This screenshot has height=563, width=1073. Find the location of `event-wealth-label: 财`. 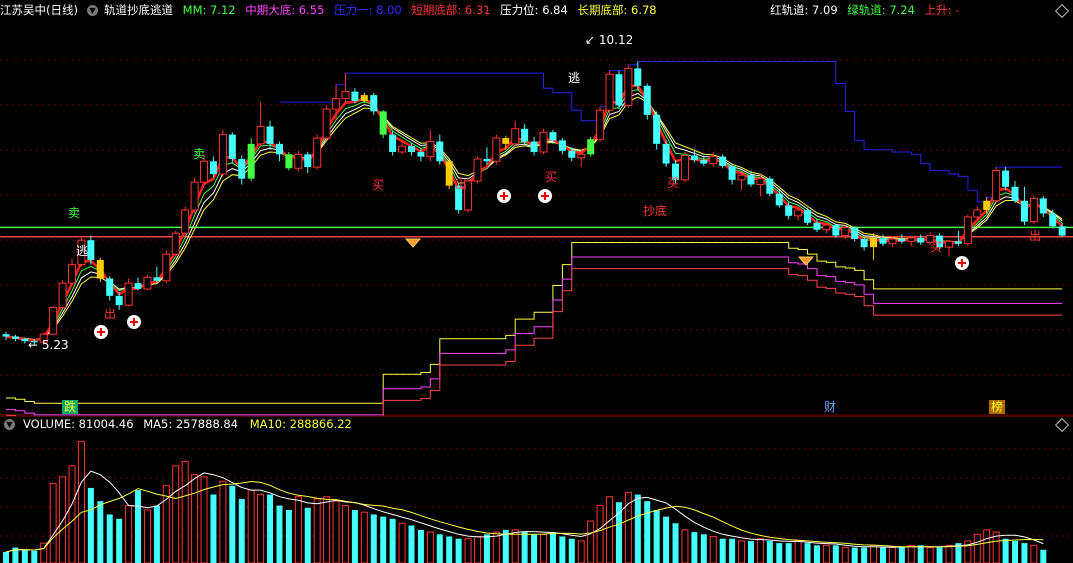

event-wealth-label: 财 is located at coordinates (830, 407).